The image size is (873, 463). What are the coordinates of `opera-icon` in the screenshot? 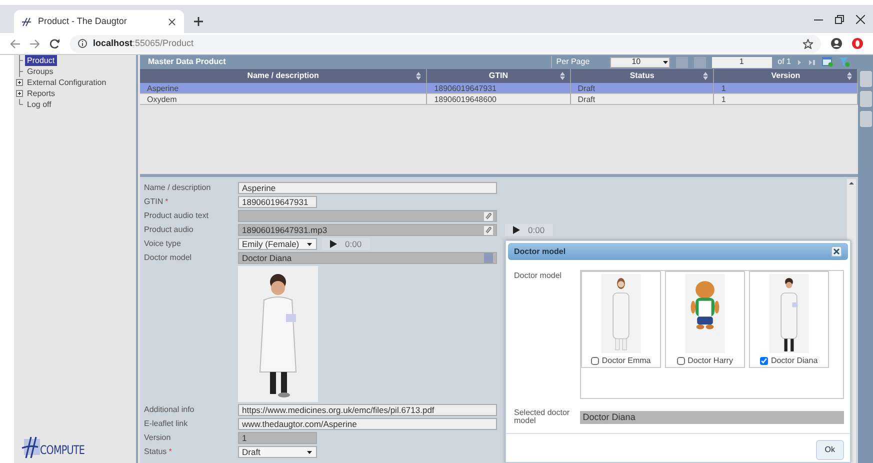 It's located at (857, 43).